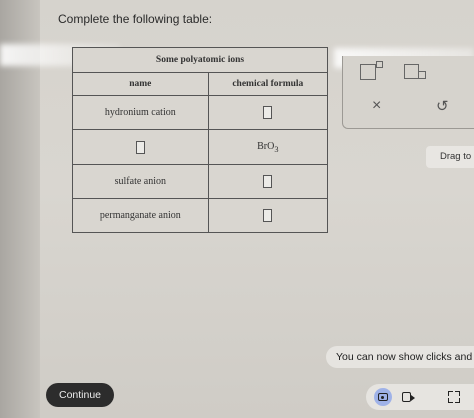  I want to click on name-answer-box, so click(140, 147).